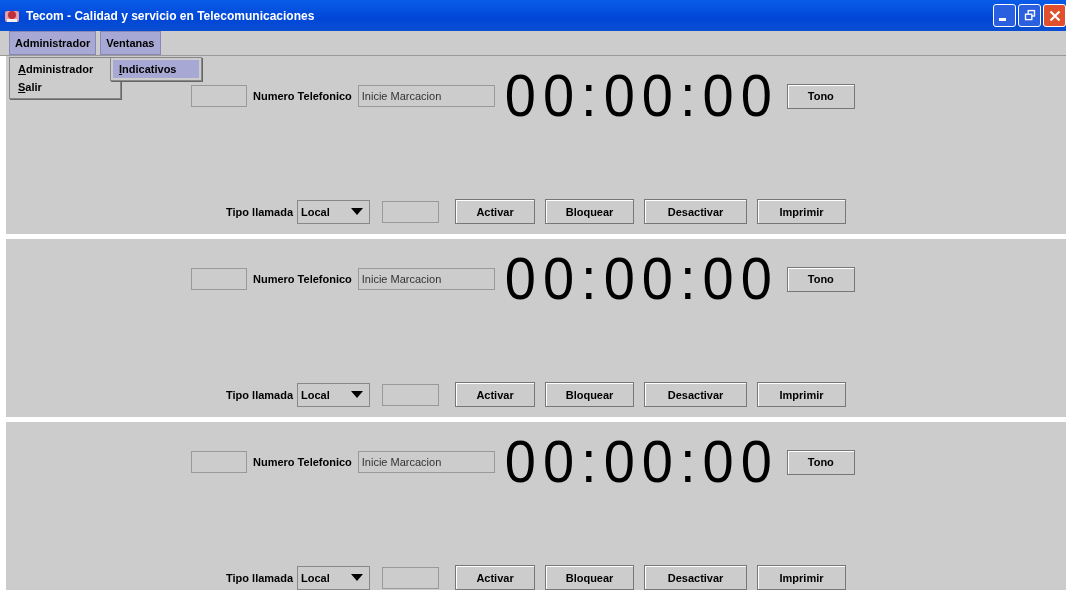 This screenshot has width=1066, height=590. Describe the element at coordinates (170, 15) in the screenshot. I see `window-title: Tecom - Calidad y servicio en Telecomunicaciones` at that location.